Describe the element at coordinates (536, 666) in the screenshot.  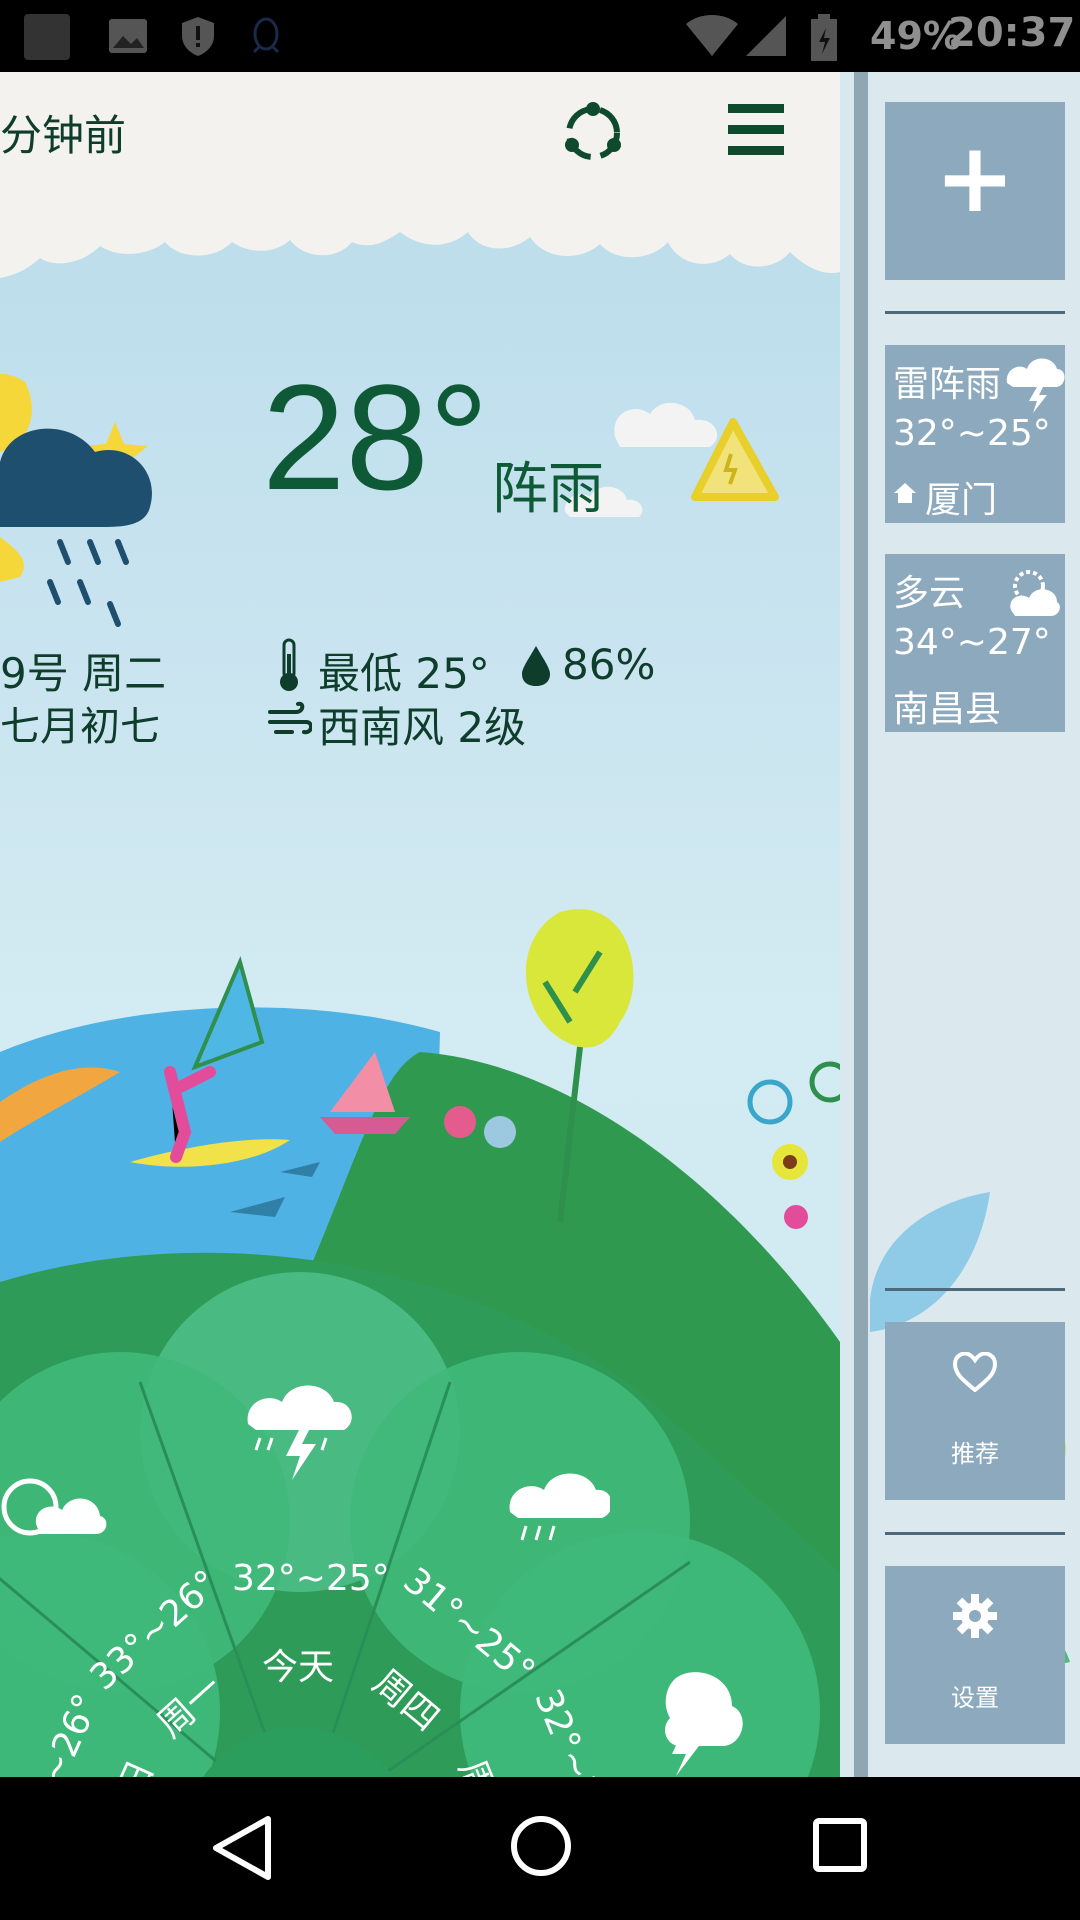
I see `humidity-icon` at that location.